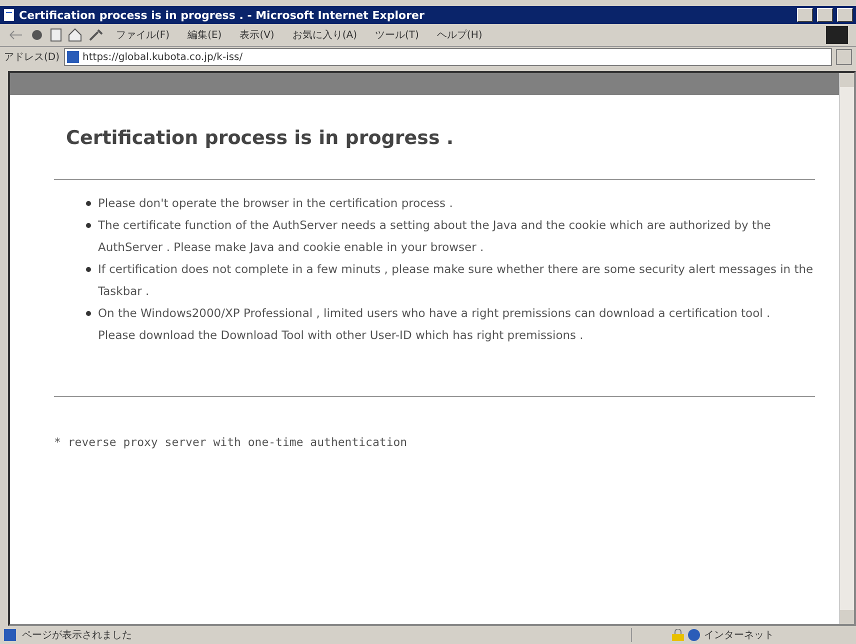 The width and height of the screenshot is (856, 644). What do you see at coordinates (32, 57) in the screenshot?
I see `address-label: アドレス(D)` at bounding box center [32, 57].